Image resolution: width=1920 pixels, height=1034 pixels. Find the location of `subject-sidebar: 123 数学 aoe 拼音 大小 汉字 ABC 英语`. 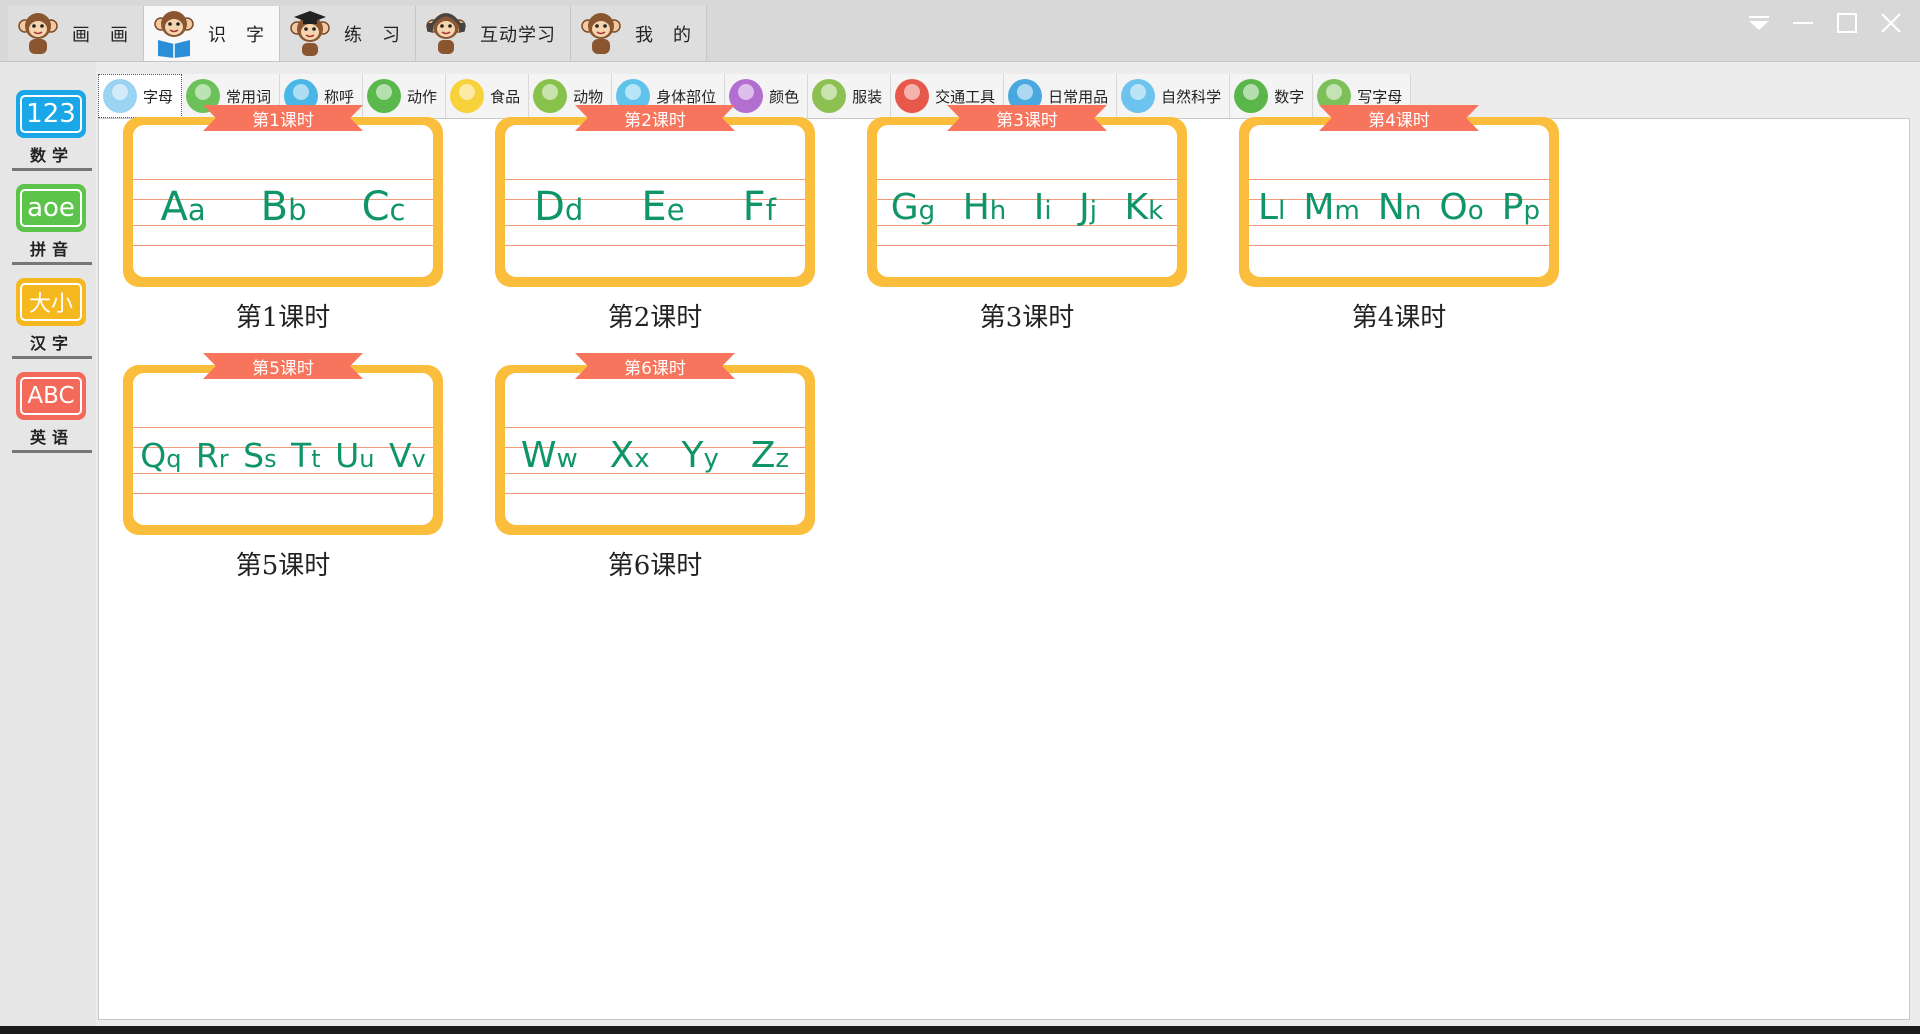

subject-sidebar: 123 数学 aoe 拼音 大小 汉字 ABC 英语 is located at coordinates (48, 544).